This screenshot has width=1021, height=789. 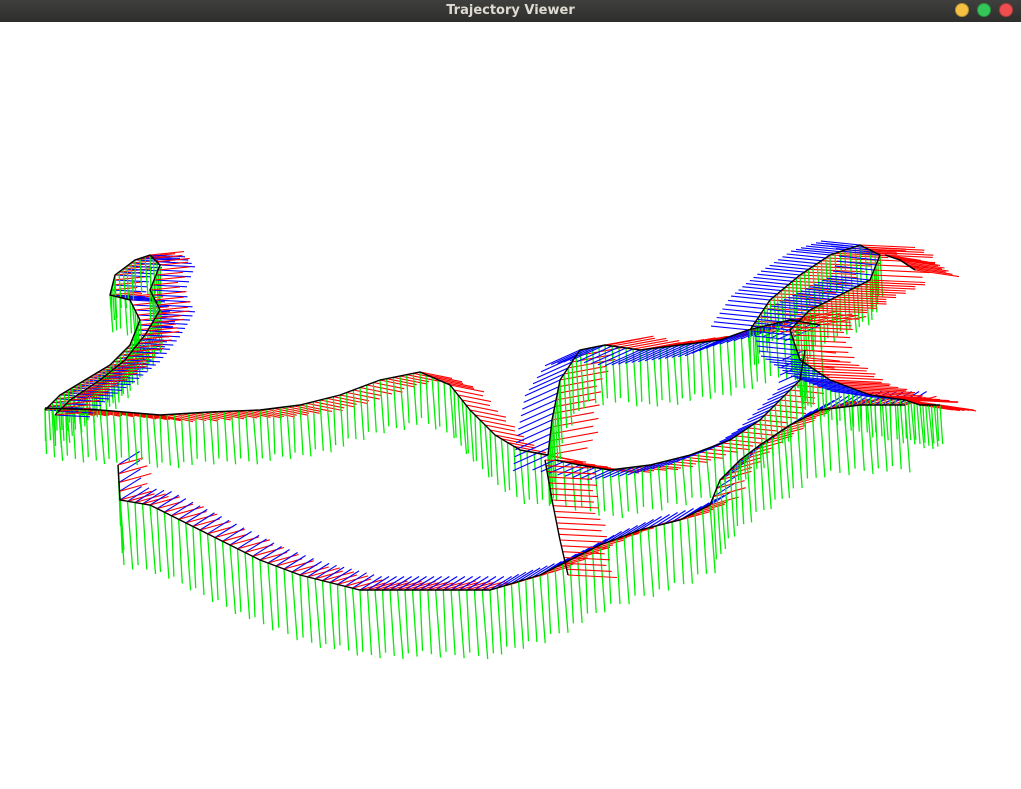 What do you see at coordinates (1006, 10) in the screenshot?
I see `close-button` at bounding box center [1006, 10].